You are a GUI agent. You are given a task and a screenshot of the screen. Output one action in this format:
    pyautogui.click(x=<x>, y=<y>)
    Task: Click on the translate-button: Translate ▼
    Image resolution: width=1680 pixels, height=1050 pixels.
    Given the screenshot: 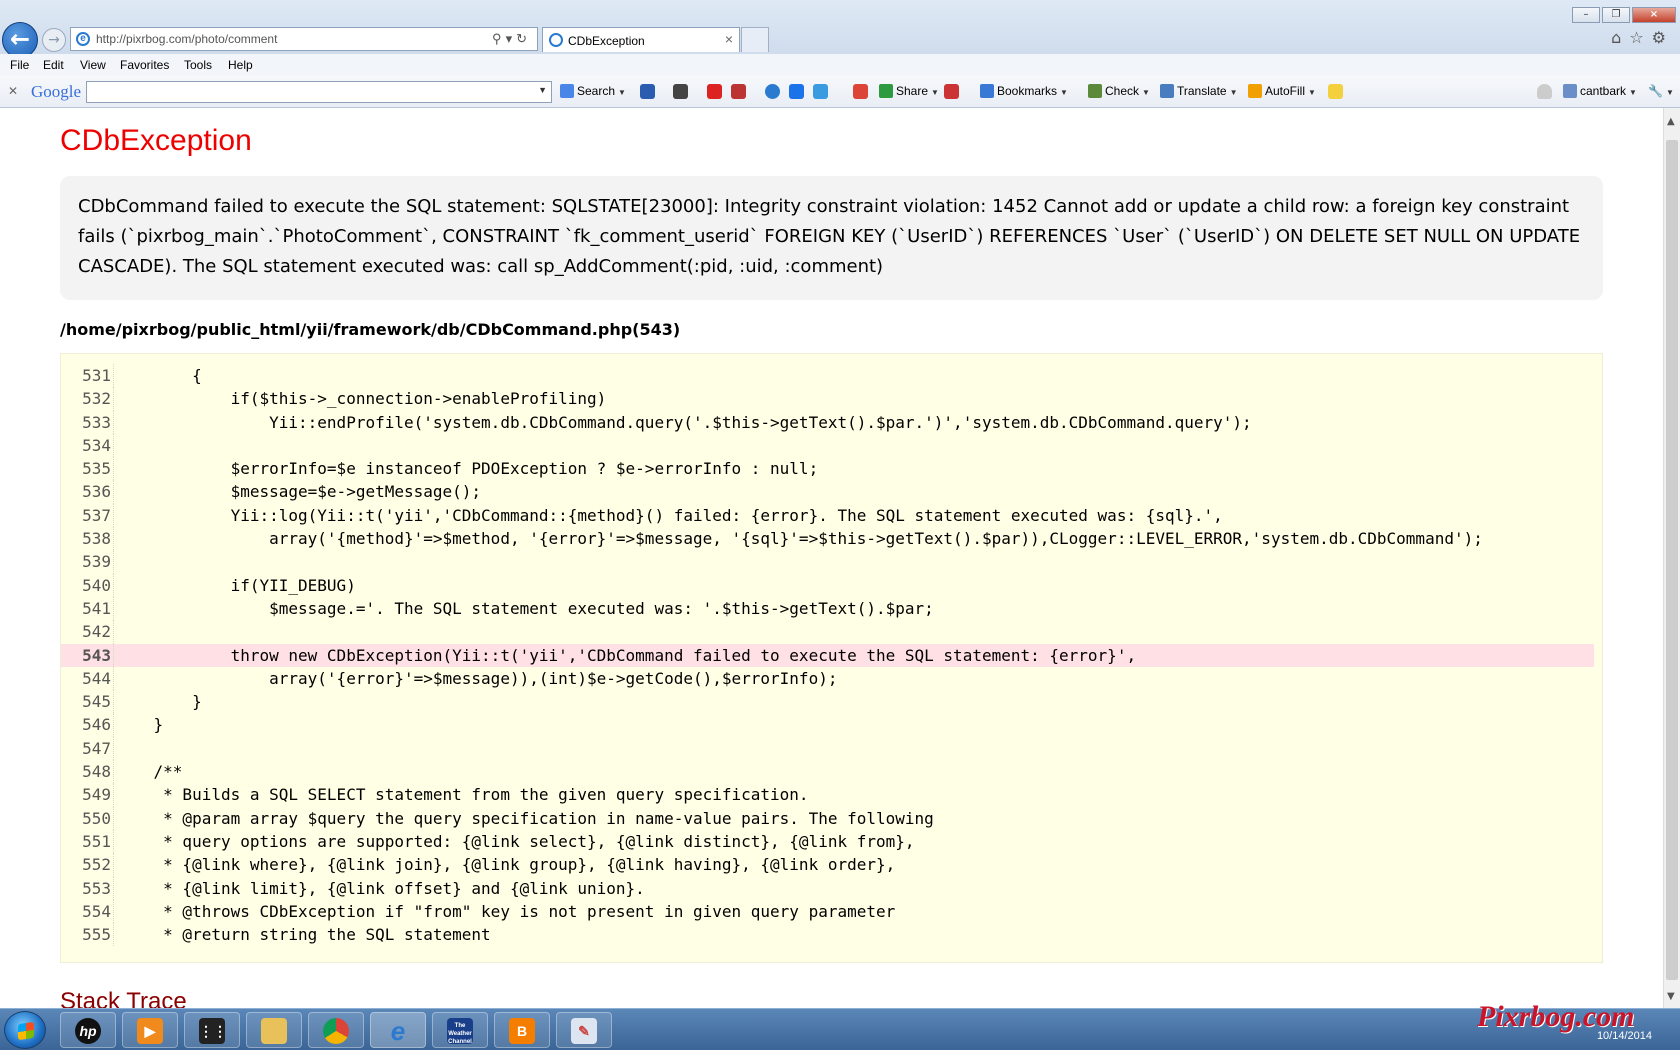 What is the action you would take?
    pyautogui.click(x=1199, y=91)
    